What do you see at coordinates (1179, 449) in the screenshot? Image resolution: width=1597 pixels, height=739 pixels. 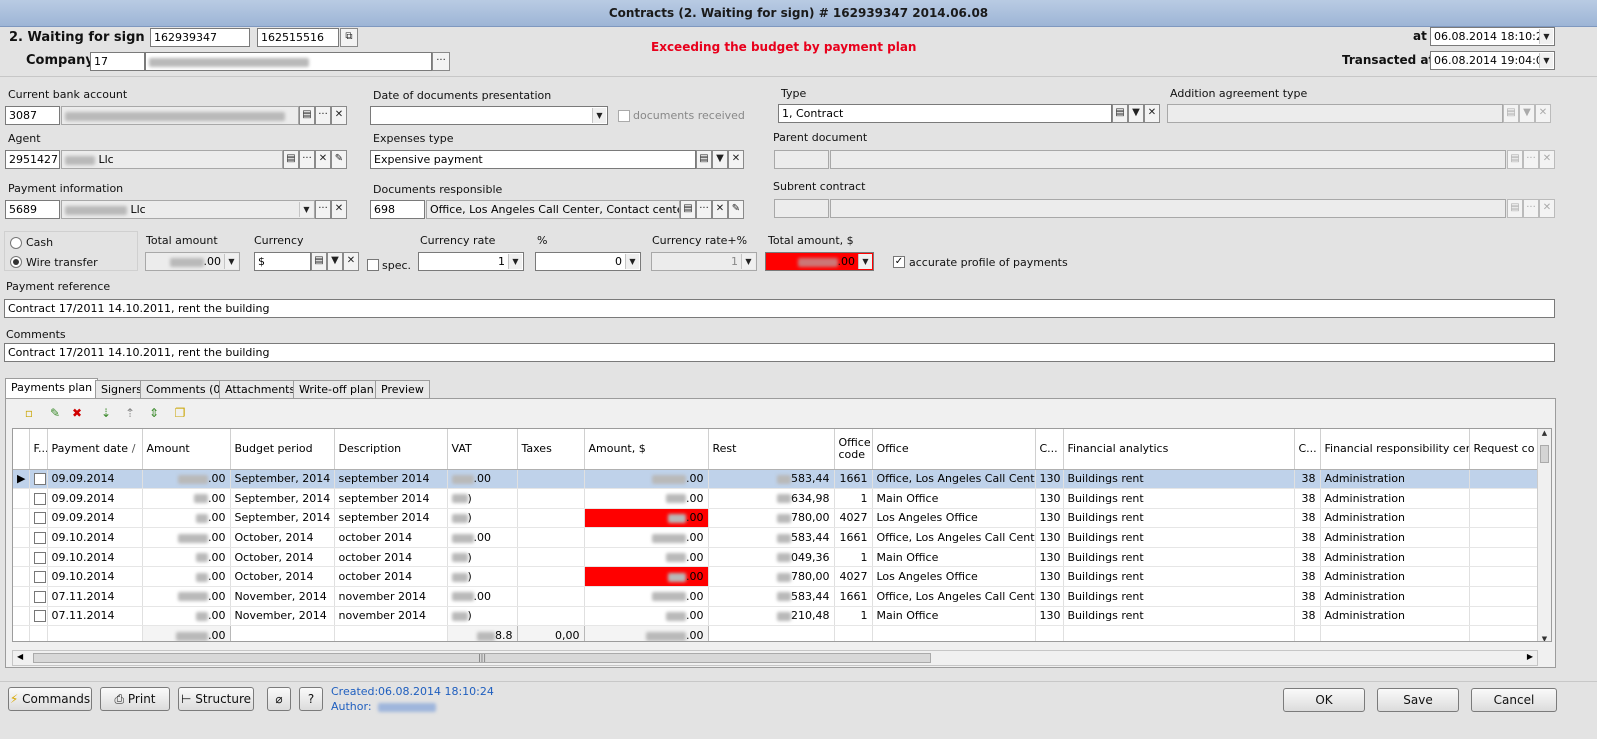 I see `column-header: Financial analytics` at bounding box center [1179, 449].